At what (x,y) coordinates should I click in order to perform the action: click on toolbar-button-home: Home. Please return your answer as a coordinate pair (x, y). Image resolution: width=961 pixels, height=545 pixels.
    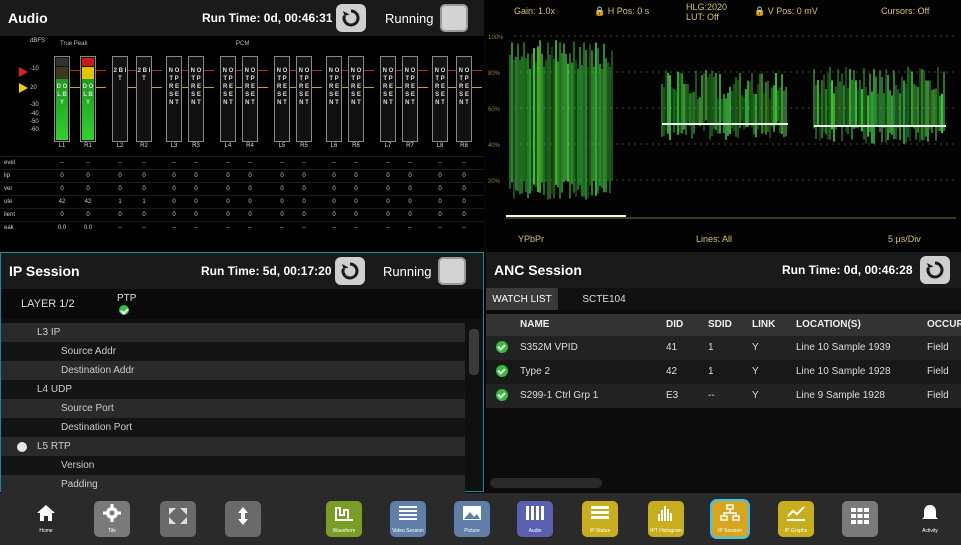
    Looking at the image, I should click on (46, 519).